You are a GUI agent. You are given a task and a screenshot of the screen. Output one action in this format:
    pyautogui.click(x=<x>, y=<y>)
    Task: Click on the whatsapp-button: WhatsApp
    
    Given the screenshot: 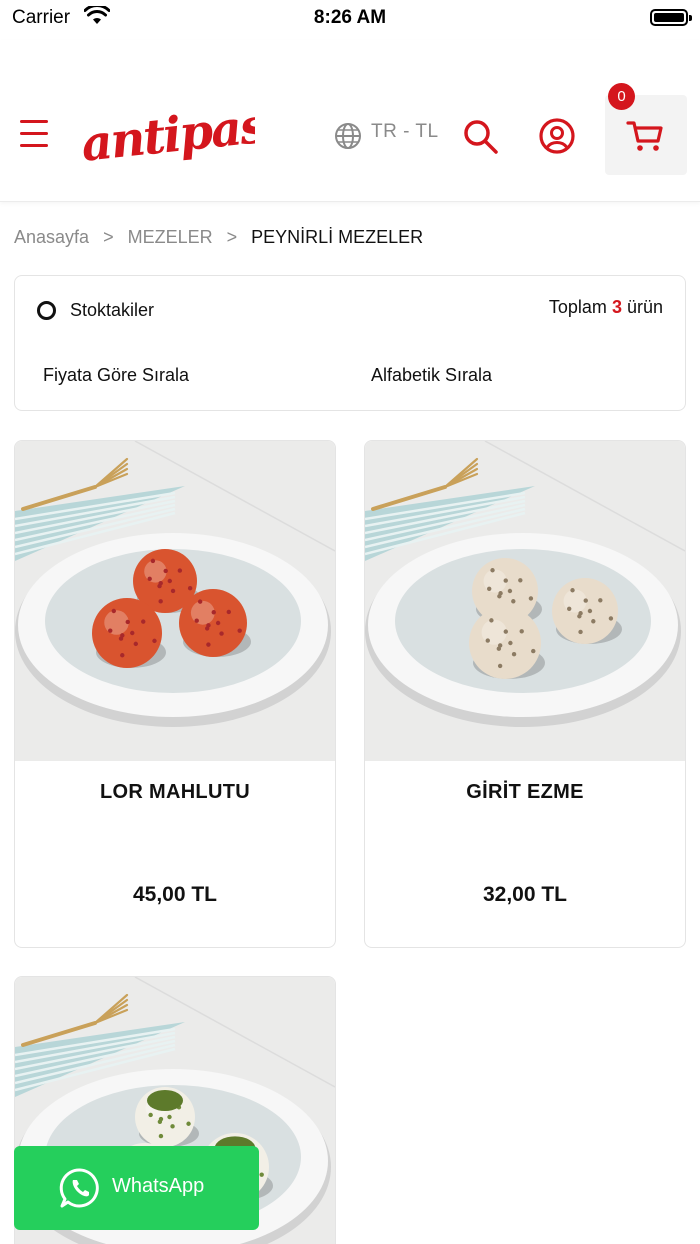 What is the action you would take?
    pyautogui.click(x=136, y=1188)
    